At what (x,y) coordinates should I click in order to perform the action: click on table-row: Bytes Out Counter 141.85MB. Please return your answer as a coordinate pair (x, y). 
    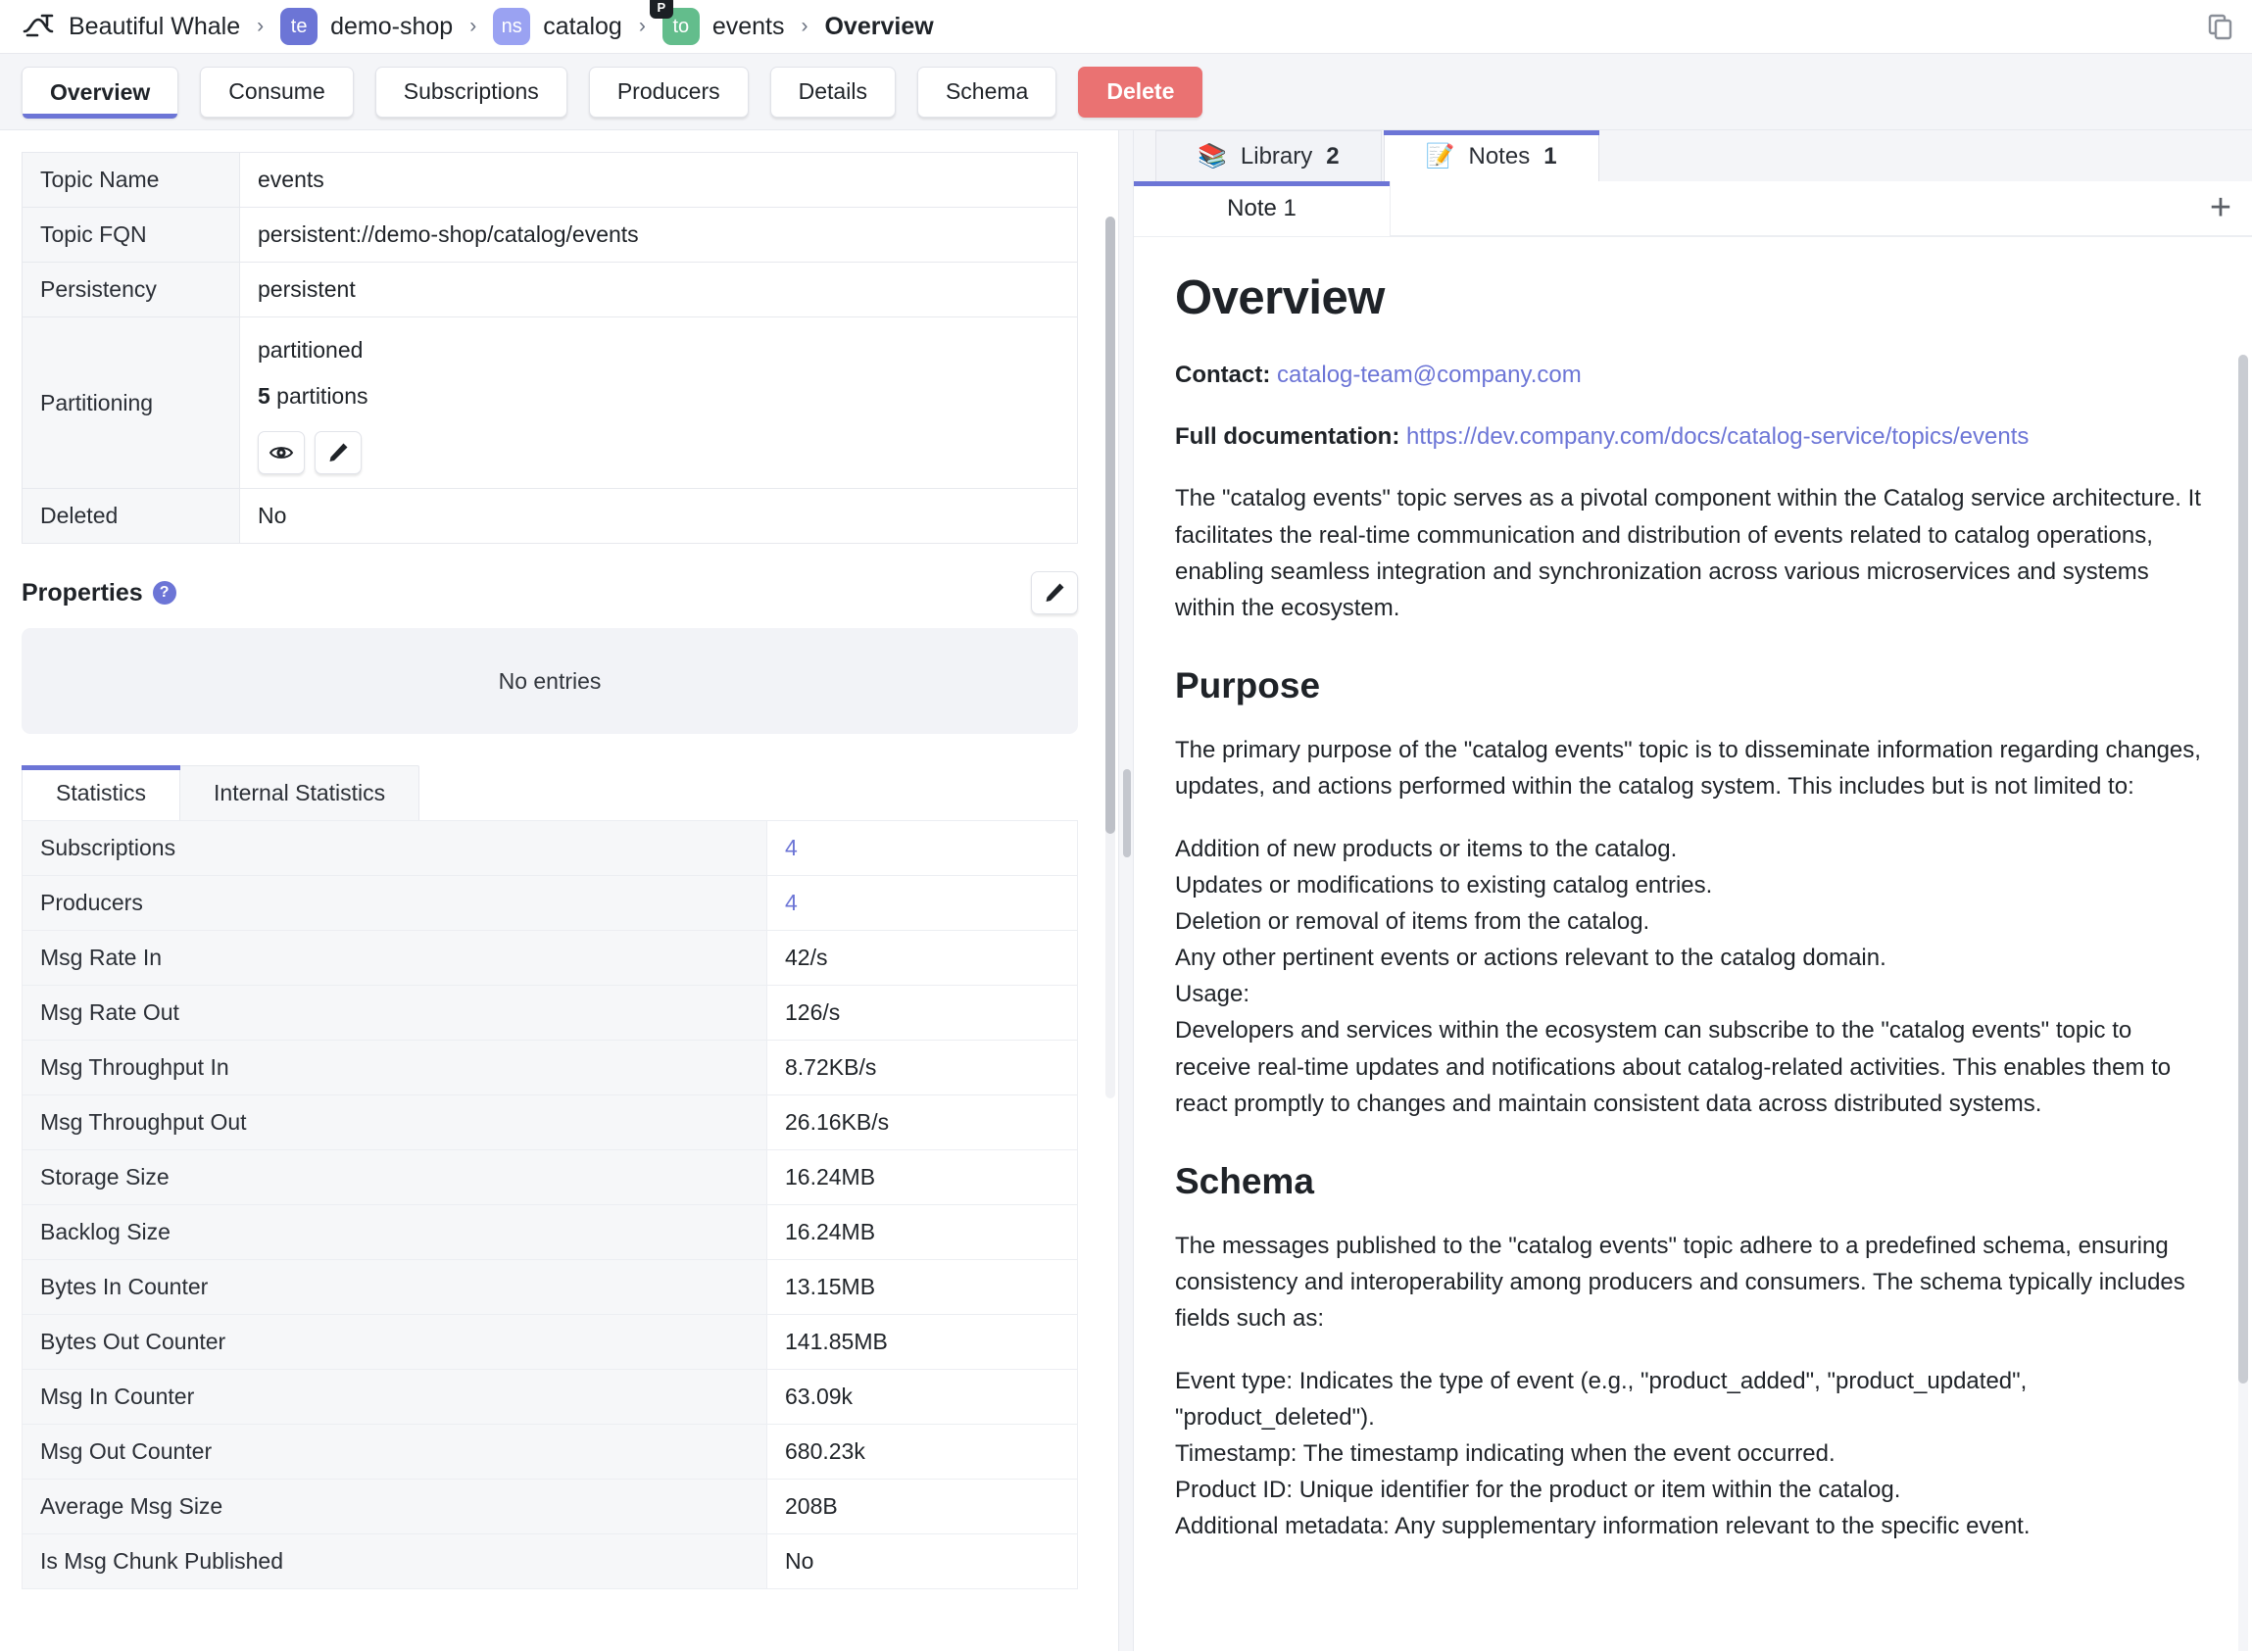
    Looking at the image, I should click on (550, 1342).